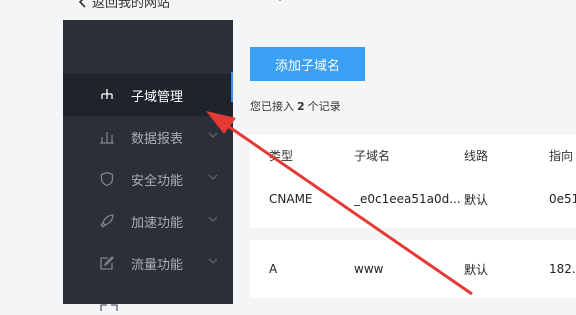 The image size is (576, 315). Describe the element at coordinates (157, 181) in the screenshot. I see `sidebar-item-label: 安全功能` at that location.